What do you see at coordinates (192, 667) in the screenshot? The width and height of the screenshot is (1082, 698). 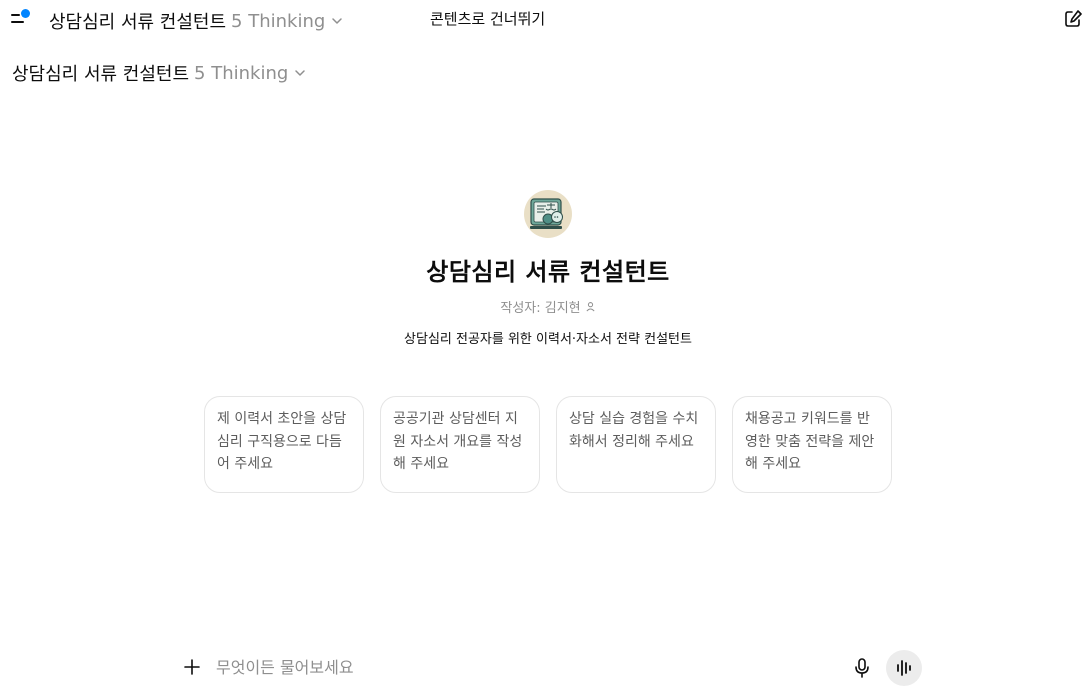 I see `plus-icon` at bounding box center [192, 667].